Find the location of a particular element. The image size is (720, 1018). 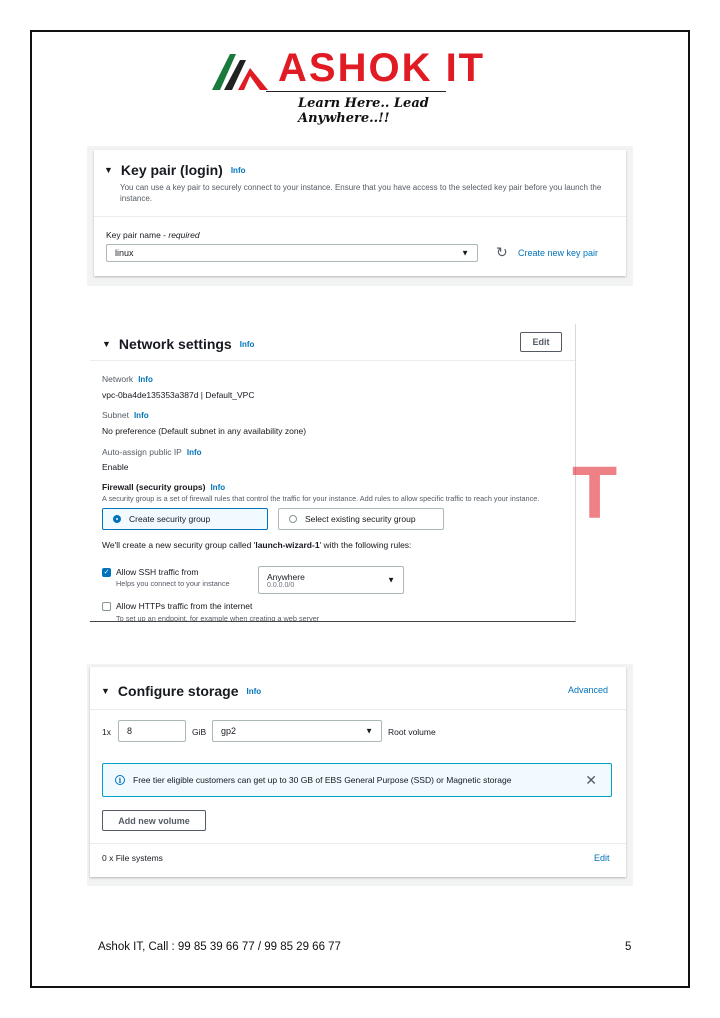

radio-selected-icon is located at coordinates (117, 519).